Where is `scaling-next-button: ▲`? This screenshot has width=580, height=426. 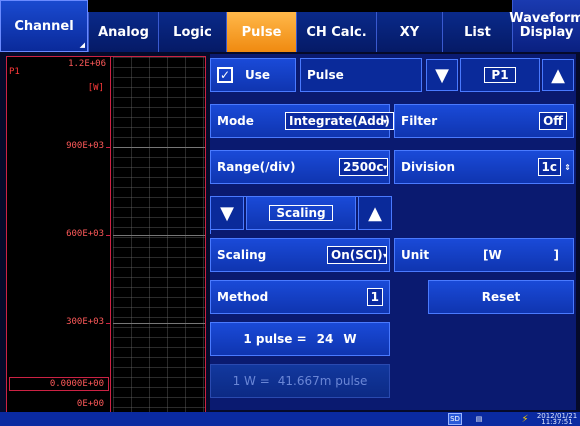 scaling-next-button: ▲ is located at coordinates (375, 213).